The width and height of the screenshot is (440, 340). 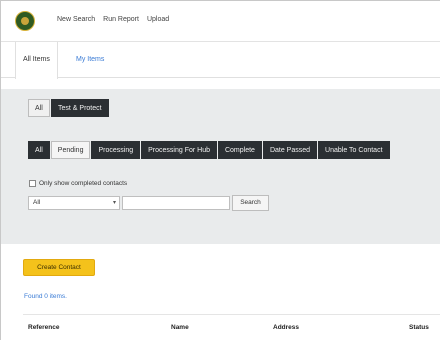 What do you see at coordinates (59, 267) in the screenshot?
I see `create-contact-button: Create Contact` at bounding box center [59, 267].